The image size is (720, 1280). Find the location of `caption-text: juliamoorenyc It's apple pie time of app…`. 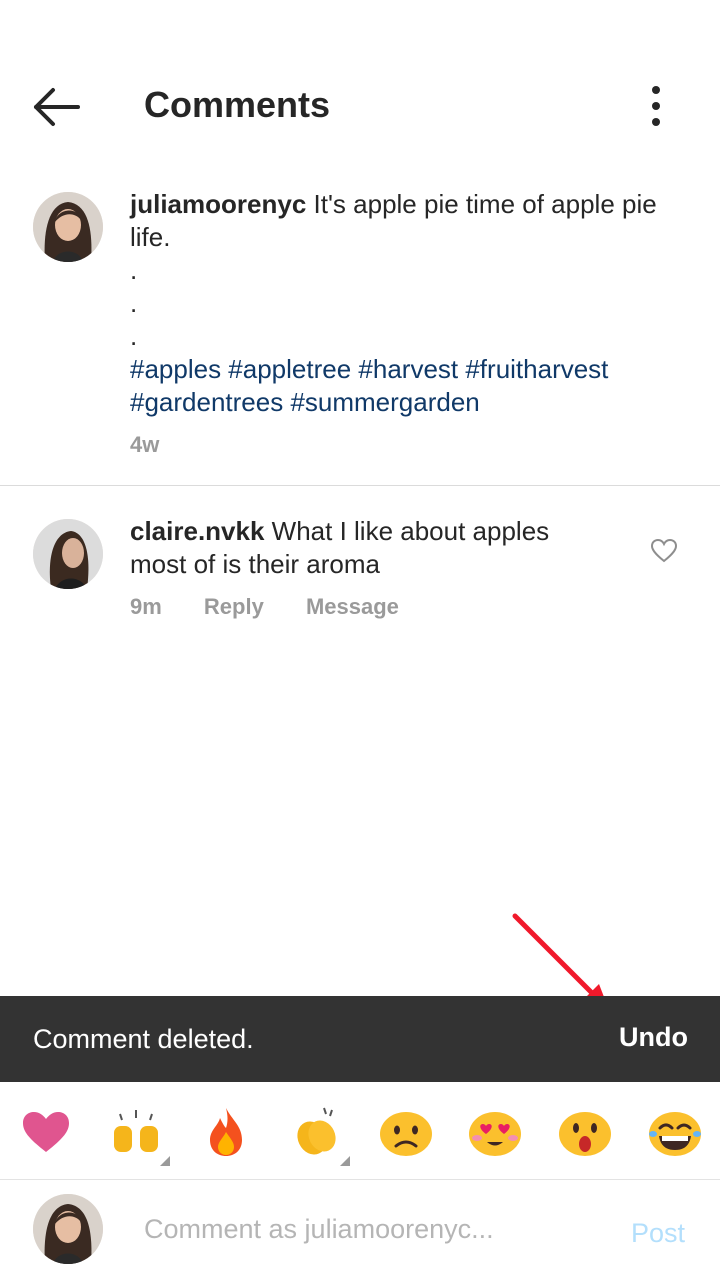

caption-text: juliamoorenyc It's apple pie time of app… is located at coordinates (410, 303).